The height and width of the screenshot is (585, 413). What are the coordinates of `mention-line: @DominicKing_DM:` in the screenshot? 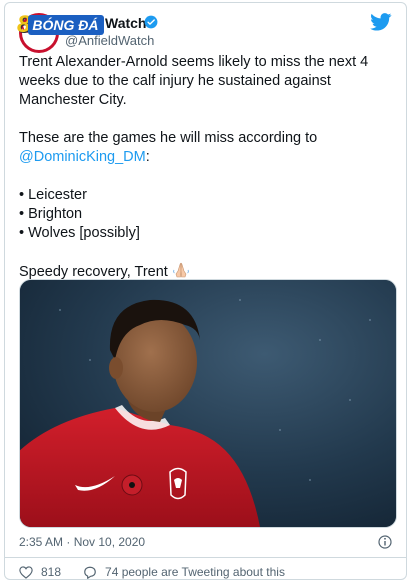 It's located at (209, 157).